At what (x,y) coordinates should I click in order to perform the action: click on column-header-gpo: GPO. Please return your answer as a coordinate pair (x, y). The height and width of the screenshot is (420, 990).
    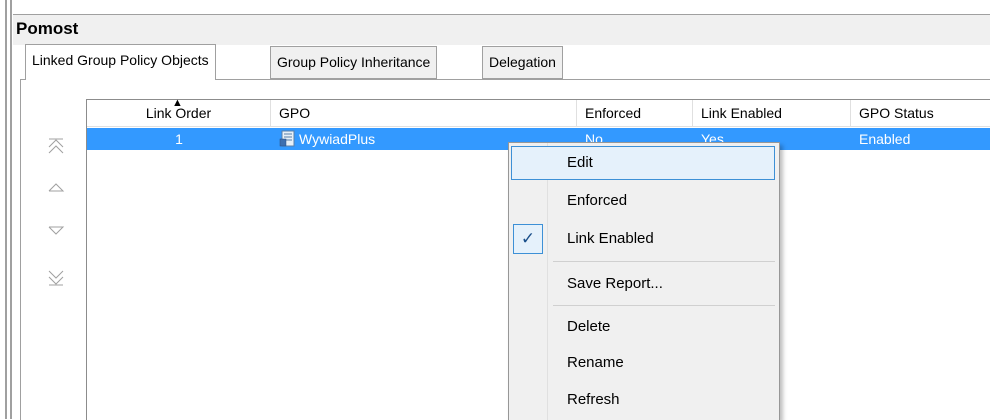
    Looking at the image, I should click on (424, 113).